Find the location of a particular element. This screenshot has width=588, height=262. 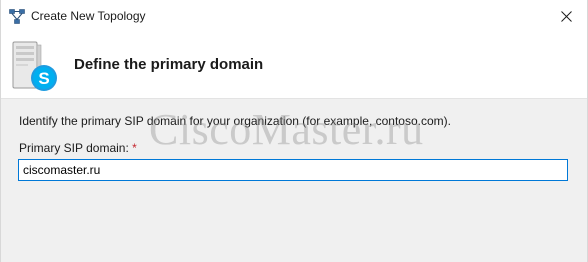

svg-text: S is located at coordinates (43, 78).